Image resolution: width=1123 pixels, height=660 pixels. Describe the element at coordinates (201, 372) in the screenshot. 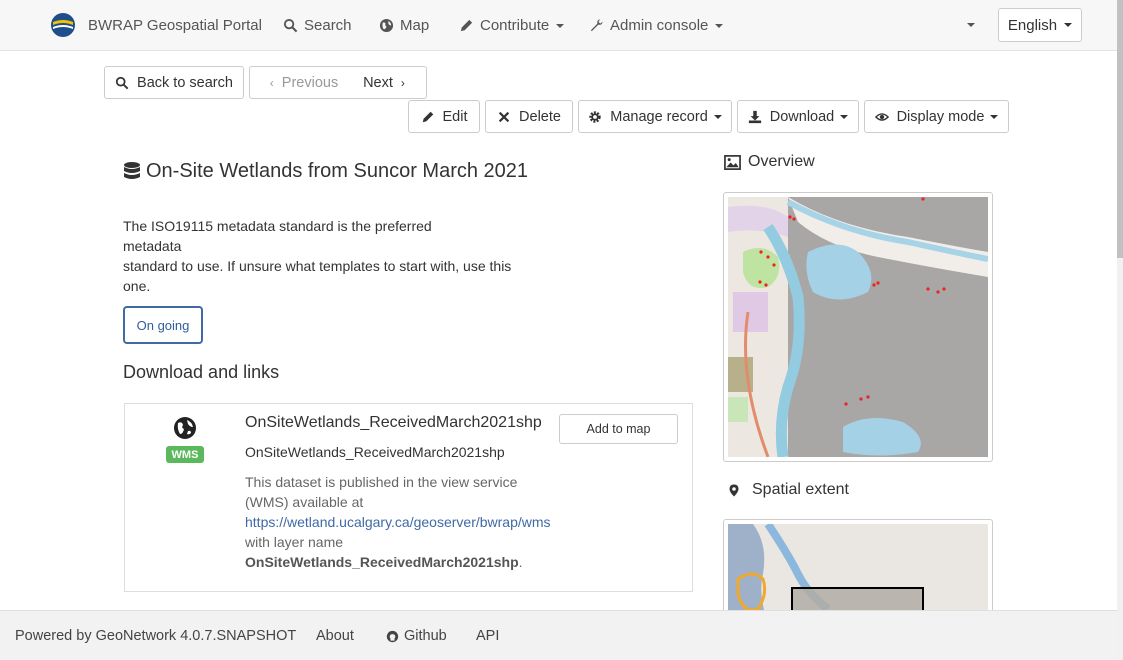

I see `download-links-heading: Download and links` at that location.